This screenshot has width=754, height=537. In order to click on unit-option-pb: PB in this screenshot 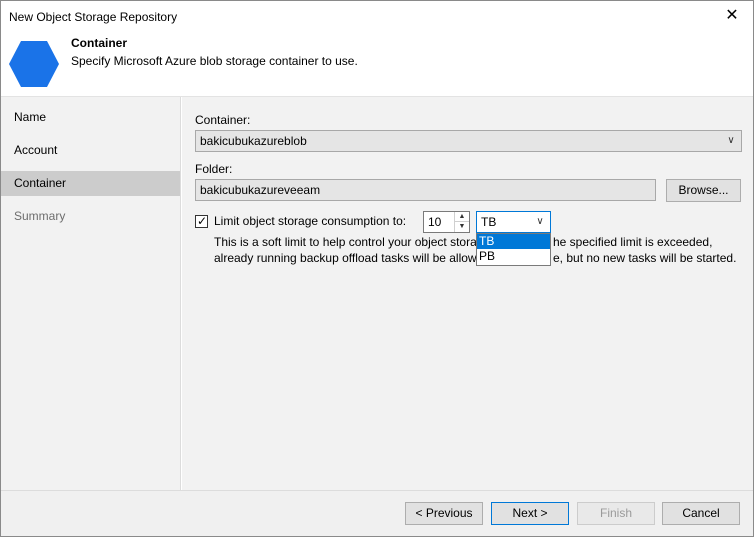, I will do `click(513, 256)`.